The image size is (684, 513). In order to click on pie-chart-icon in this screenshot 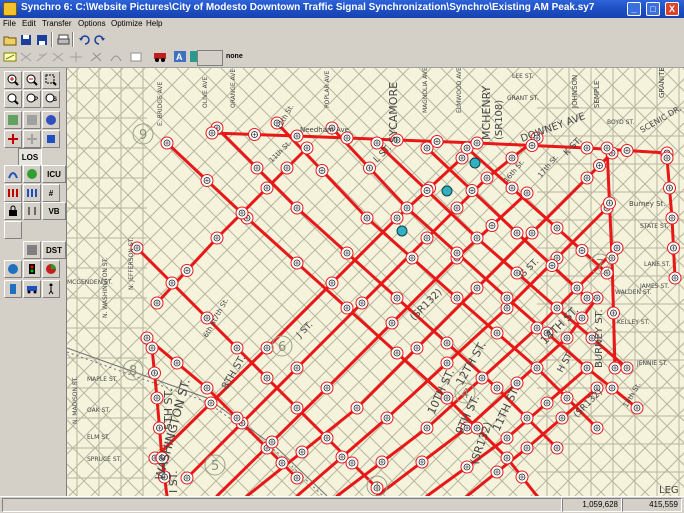, I will do `click(51, 269)`.